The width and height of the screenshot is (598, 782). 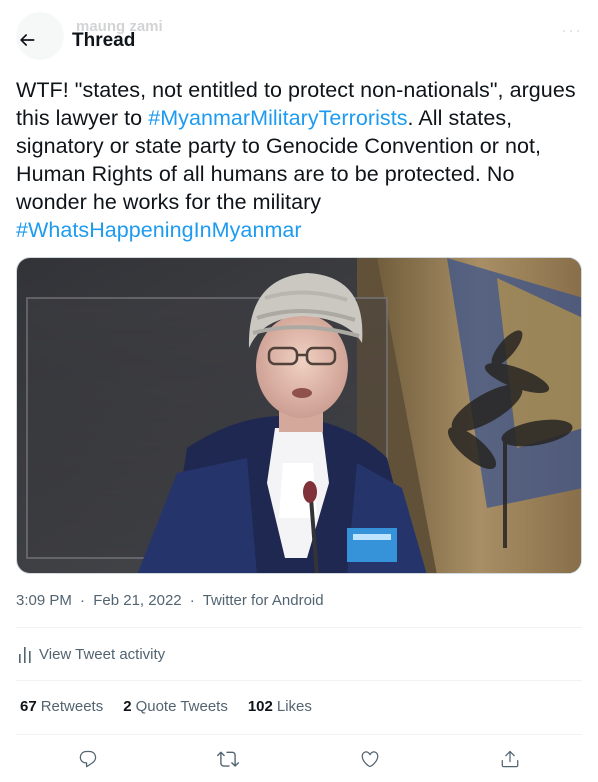 I want to click on share-upload-icon, so click(x=510, y=759).